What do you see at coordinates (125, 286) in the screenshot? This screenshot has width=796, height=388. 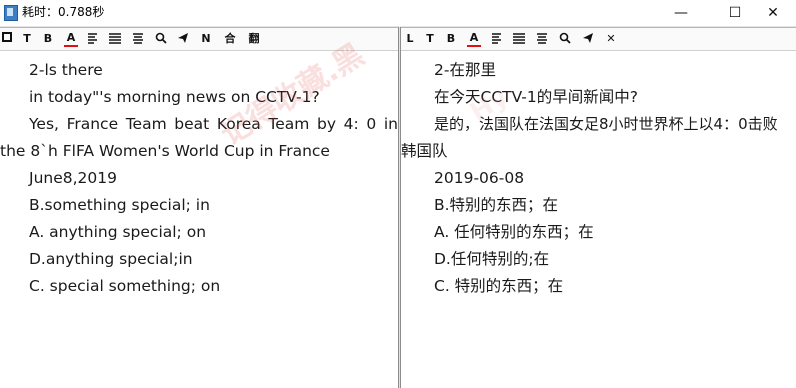 I see `source-line: C. special something; on` at bounding box center [125, 286].